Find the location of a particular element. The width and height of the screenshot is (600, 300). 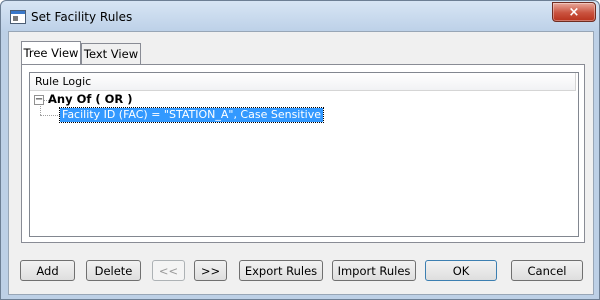

import-rules-button: Import Rules is located at coordinates (374, 270).